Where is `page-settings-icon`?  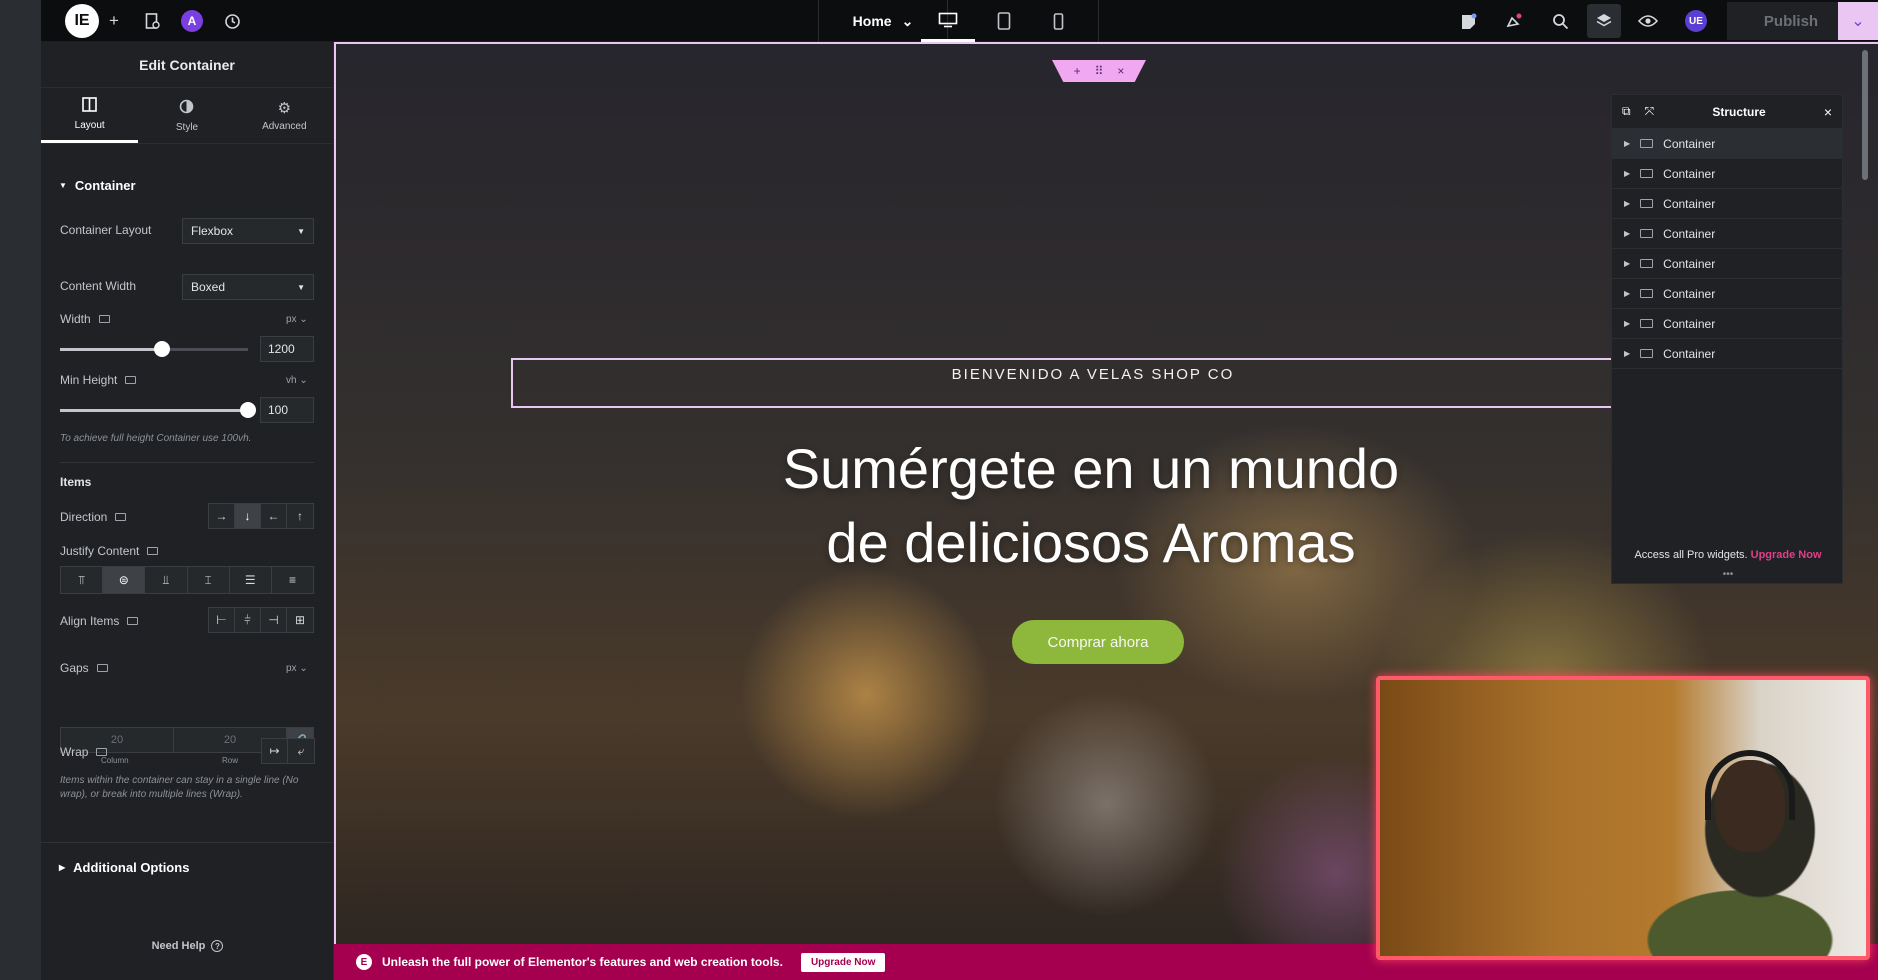 page-settings-icon is located at coordinates (152, 21).